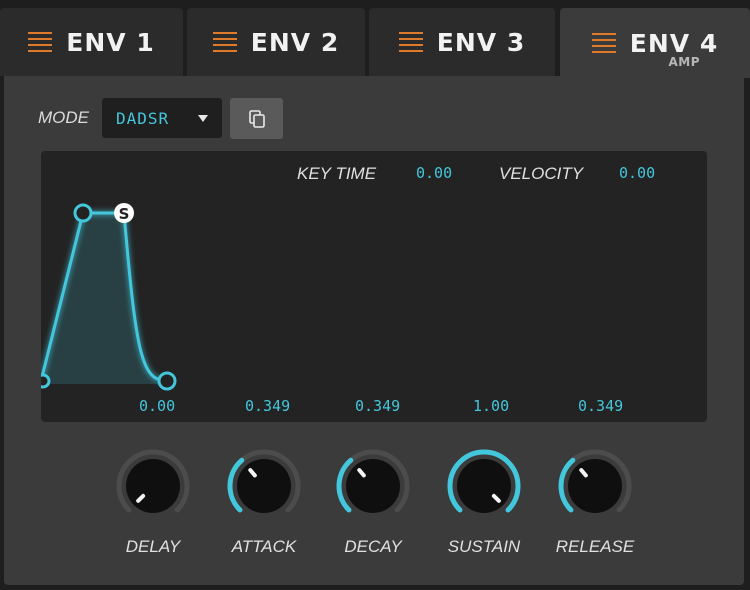 This screenshot has width=750, height=590. Describe the element at coordinates (264, 546) in the screenshot. I see `attack-label: ATTACK` at that location.